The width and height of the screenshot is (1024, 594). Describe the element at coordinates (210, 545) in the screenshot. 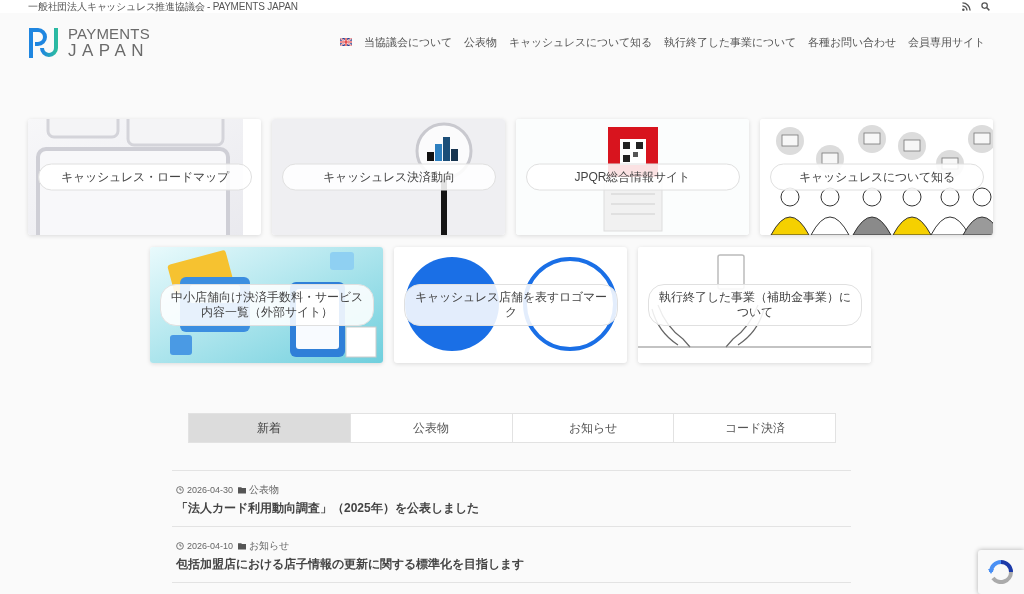

I see `post-date: 2026-04-10` at that location.